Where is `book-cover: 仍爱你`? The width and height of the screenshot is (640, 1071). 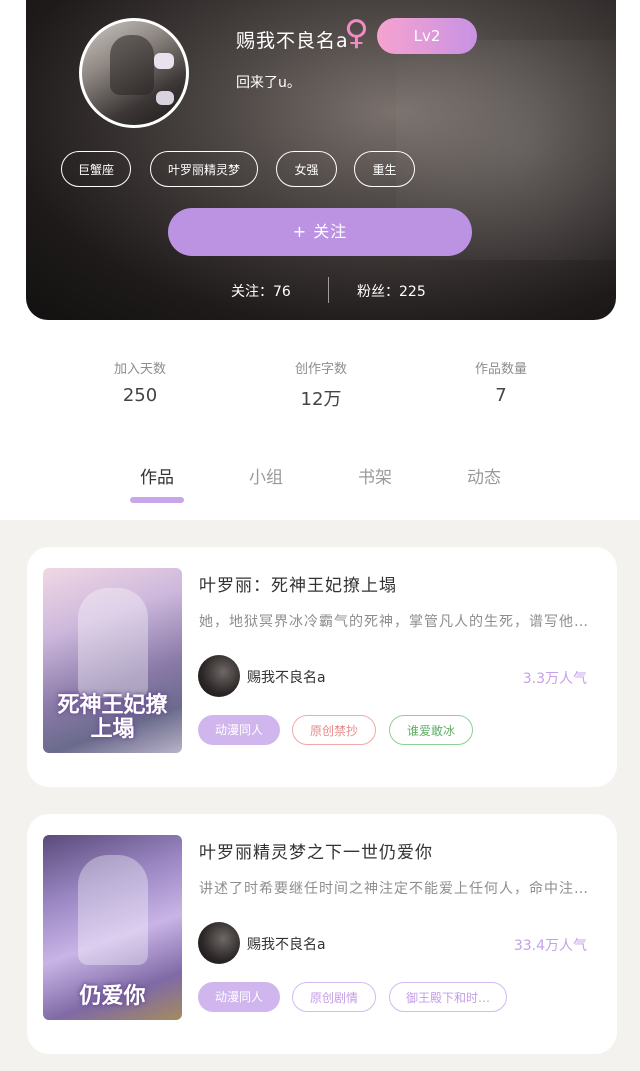
book-cover: 仍爱你 is located at coordinates (112, 927).